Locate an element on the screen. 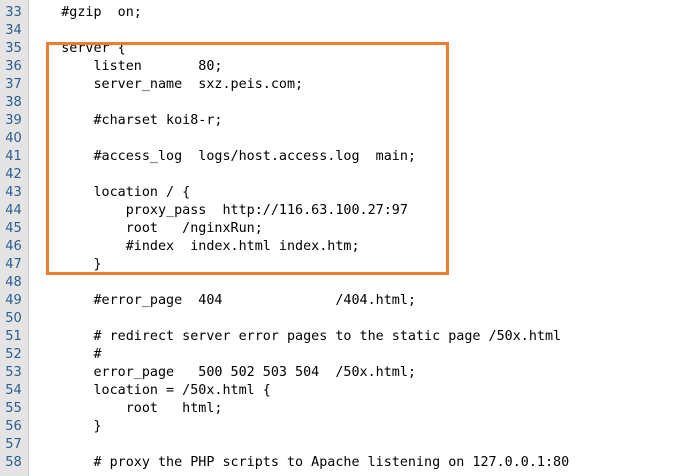 Image resolution: width=685 pixels, height=476 pixels. code-line: 45 root /nginxRun; is located at coordinates (342, 229).